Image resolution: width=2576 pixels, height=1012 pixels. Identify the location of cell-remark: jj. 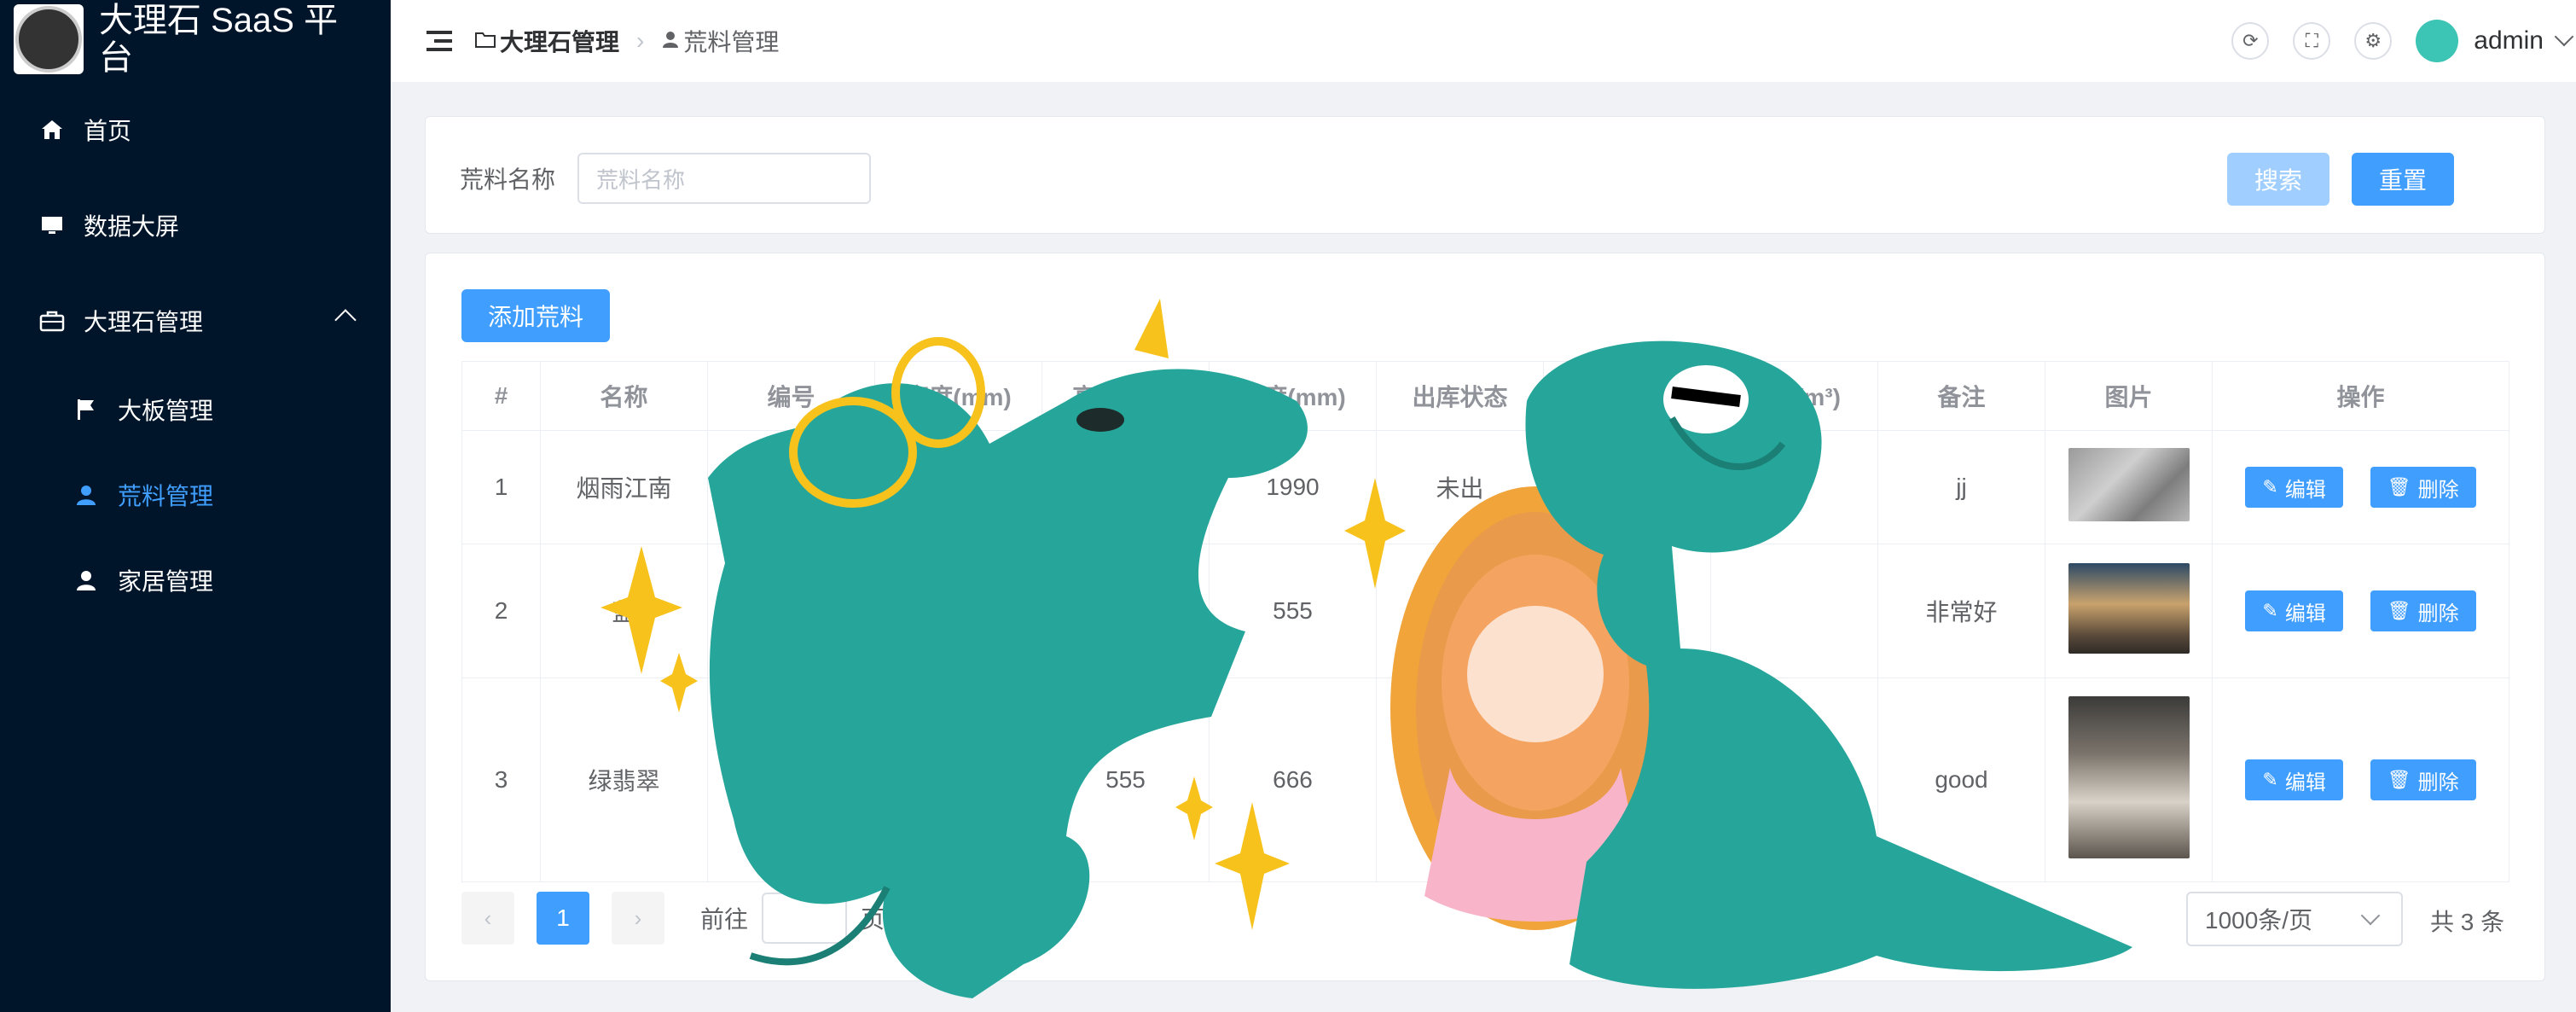
(1961, 487).